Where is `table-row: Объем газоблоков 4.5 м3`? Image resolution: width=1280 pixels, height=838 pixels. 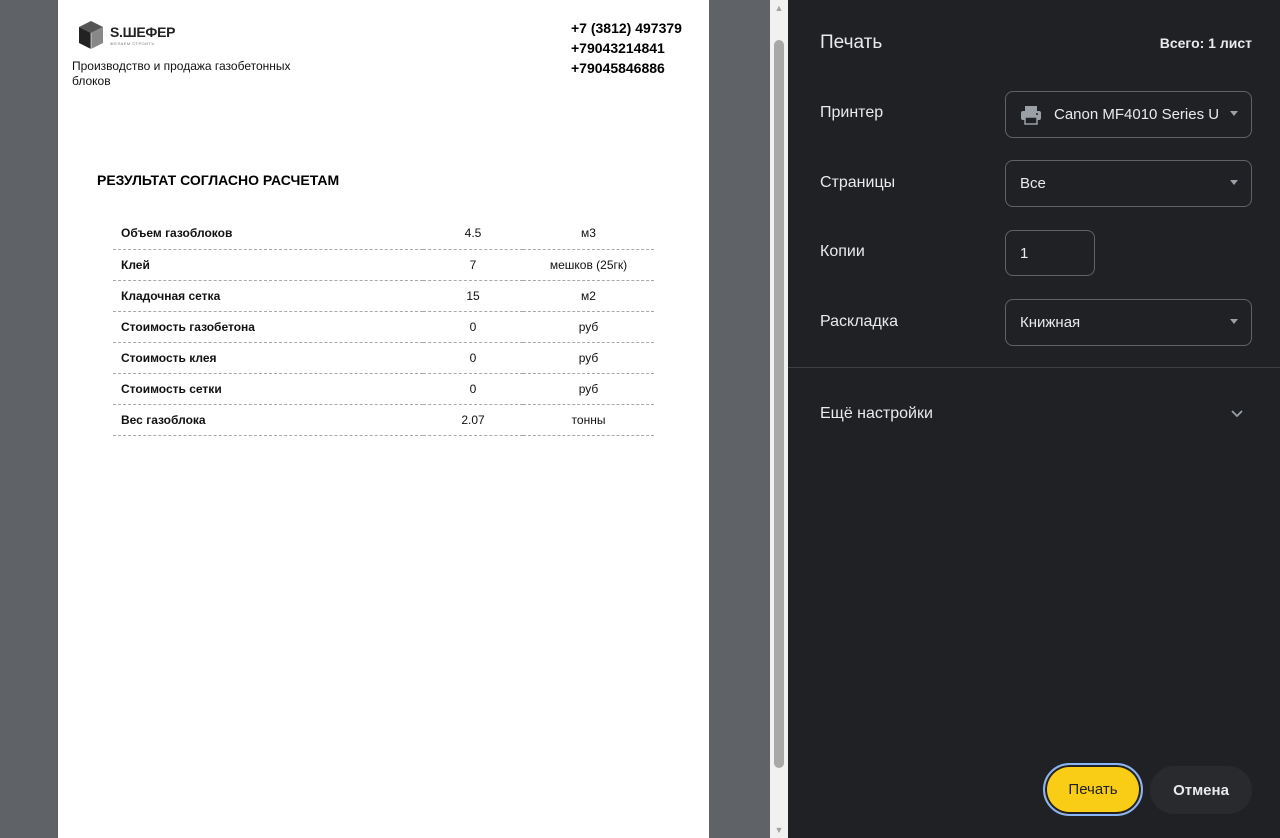
table-row: Объем газоблоков 4.5 м3 is located at coordinates (383, 234).